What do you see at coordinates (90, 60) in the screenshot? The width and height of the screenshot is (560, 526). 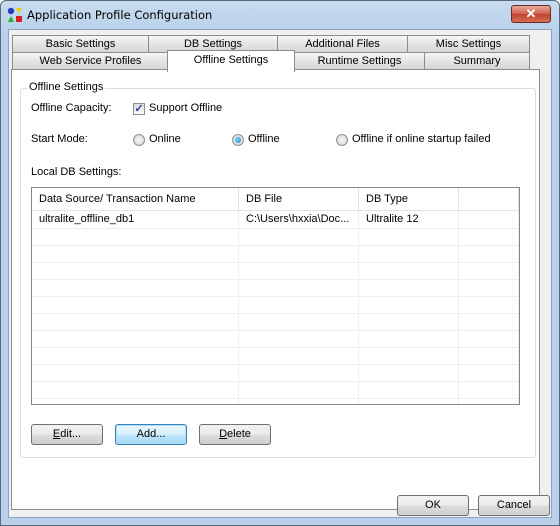 I see `tab-web-service-profiles: Web Service Profiles` at bounding box center [90, 60].